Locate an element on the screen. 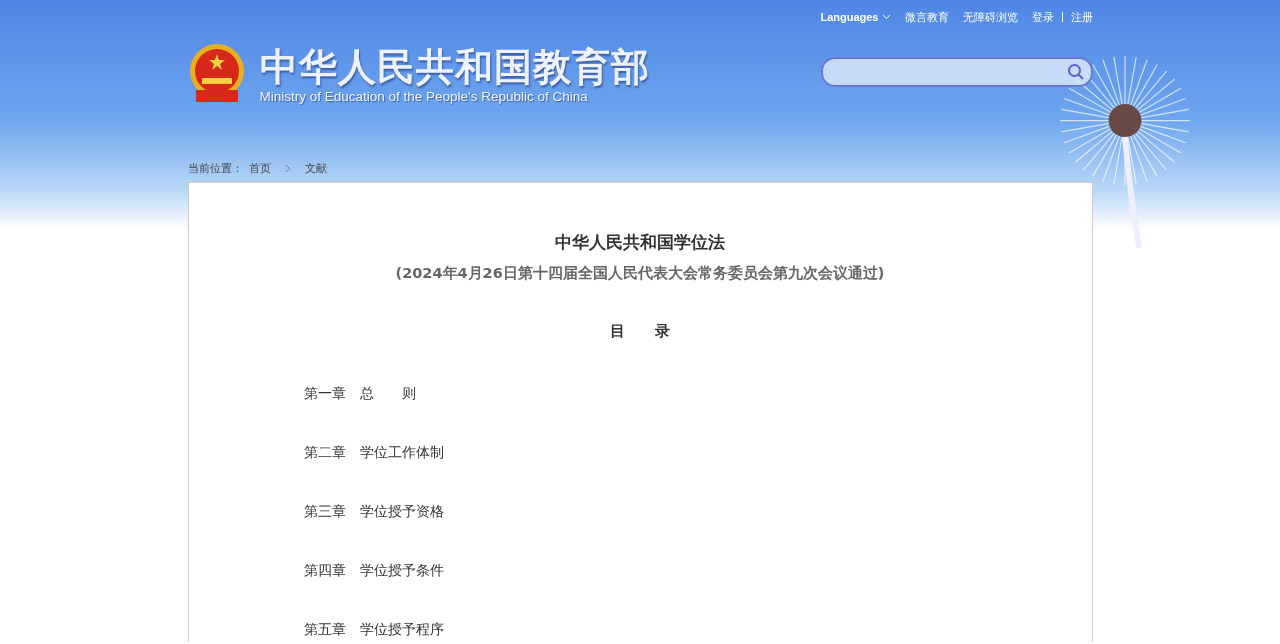  chapter-name: 总 则 is located at coordinates (387, 393).